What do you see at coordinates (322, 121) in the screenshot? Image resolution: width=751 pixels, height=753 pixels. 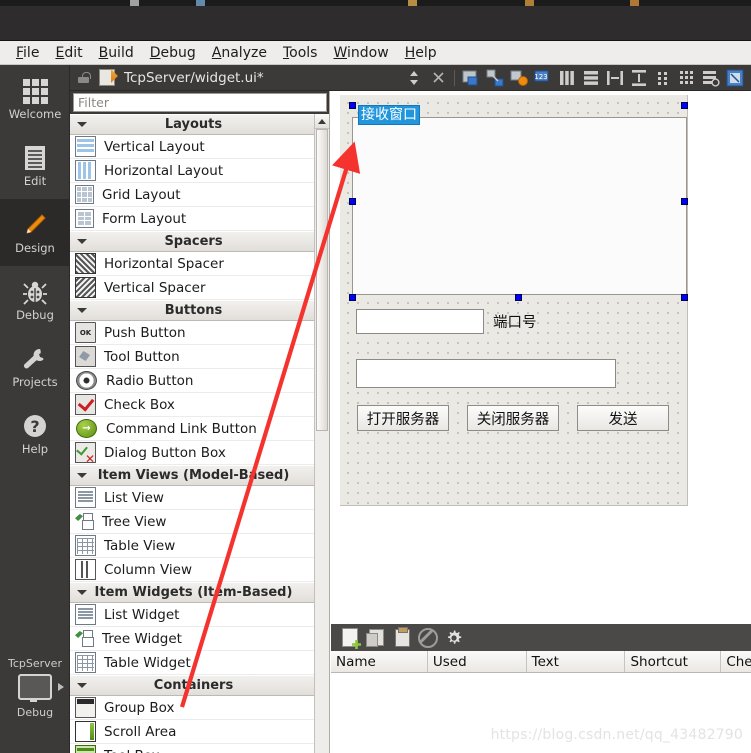 I see `scroll-up-arrow-icon` at bounding box center [322, 121].